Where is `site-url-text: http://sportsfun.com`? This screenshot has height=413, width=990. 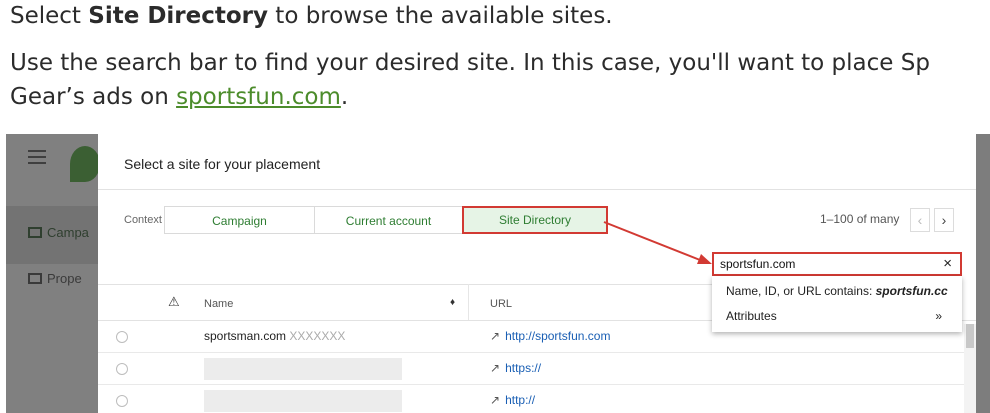
site-url-text: http://sportsfun.com is located at coordinates (558, 336).